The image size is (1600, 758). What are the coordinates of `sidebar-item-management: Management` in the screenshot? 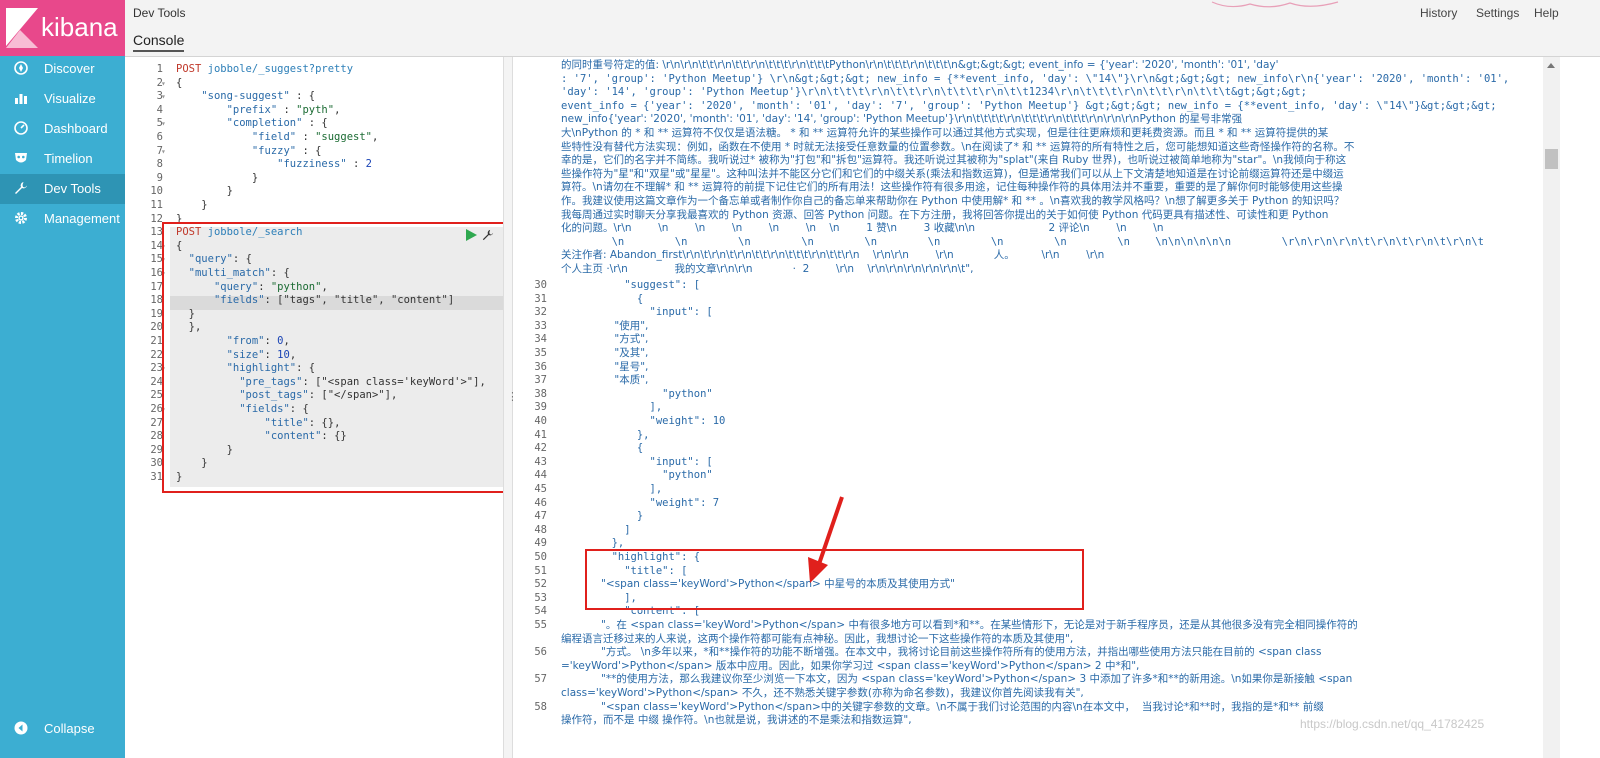 It's located at (62, 219).